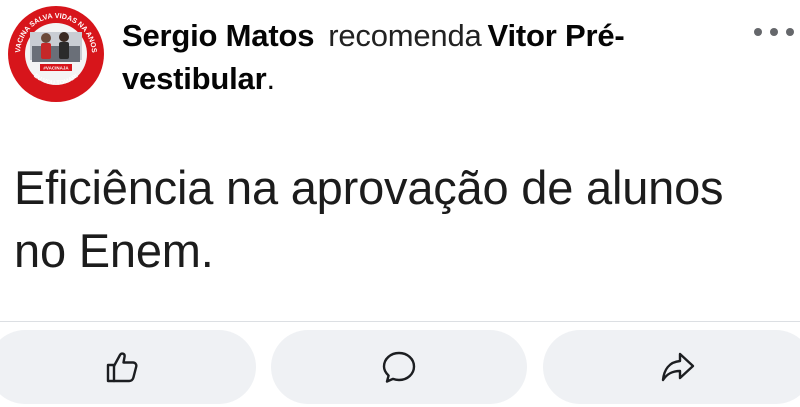 This screenshot has height=407, width=800. I want to click on comment-button, so click(399, 367).